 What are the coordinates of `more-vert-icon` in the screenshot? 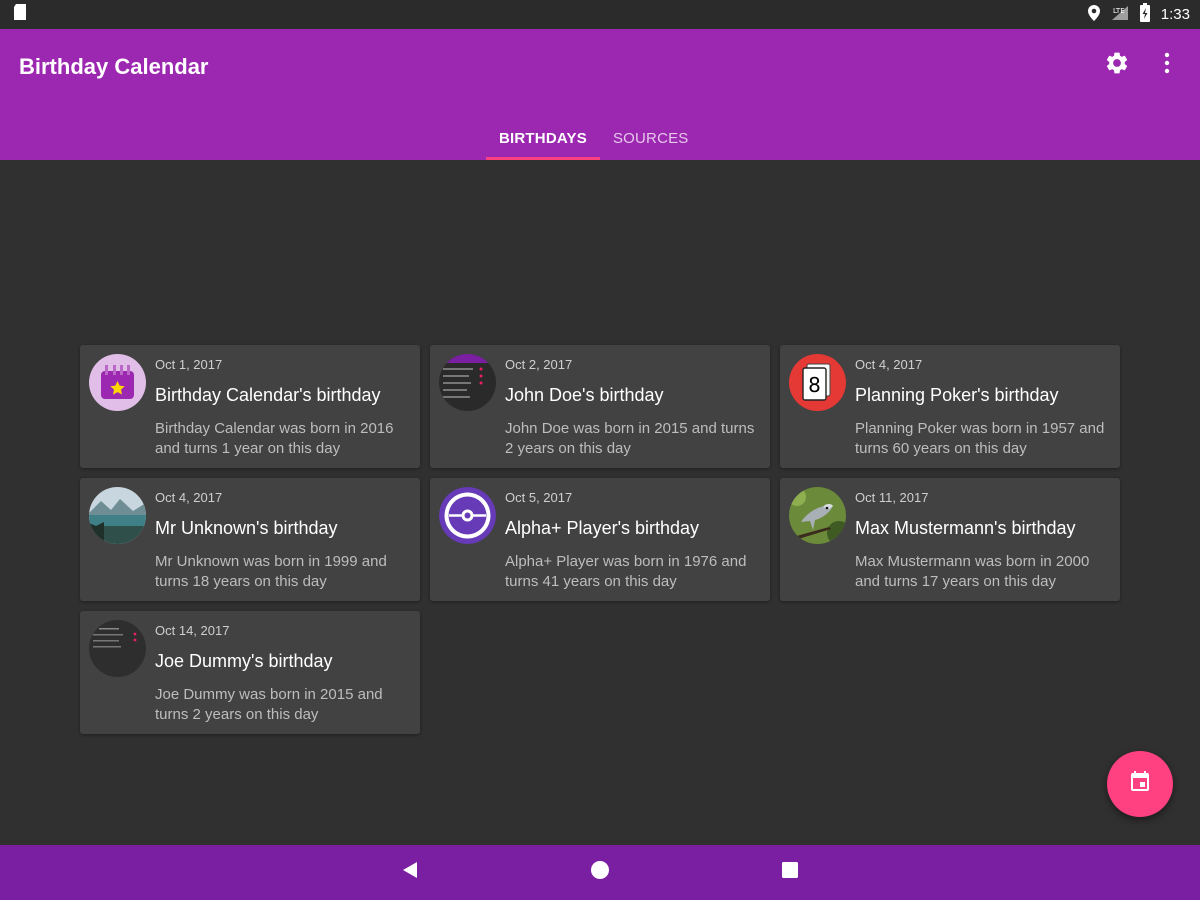 It's located at (1167, 65).